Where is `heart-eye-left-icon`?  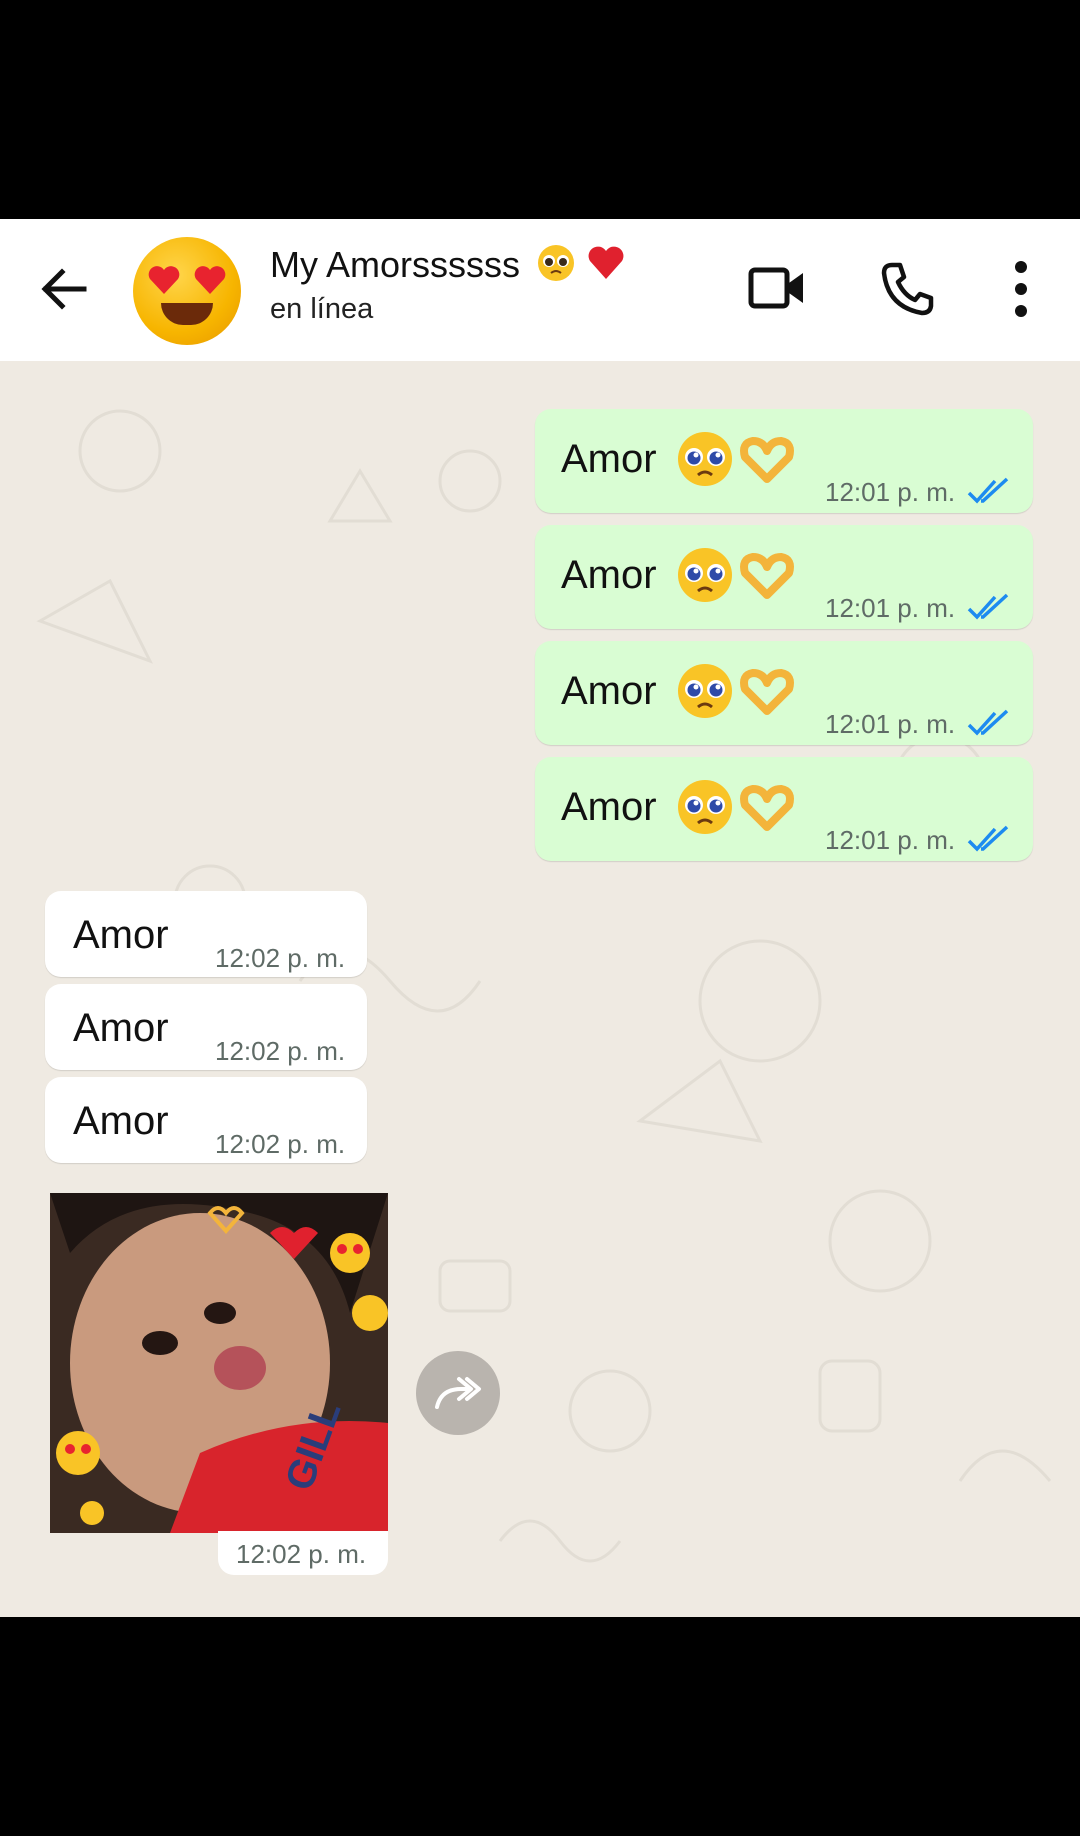
heart-eye-left-icon is located at coordinates (164, 280).